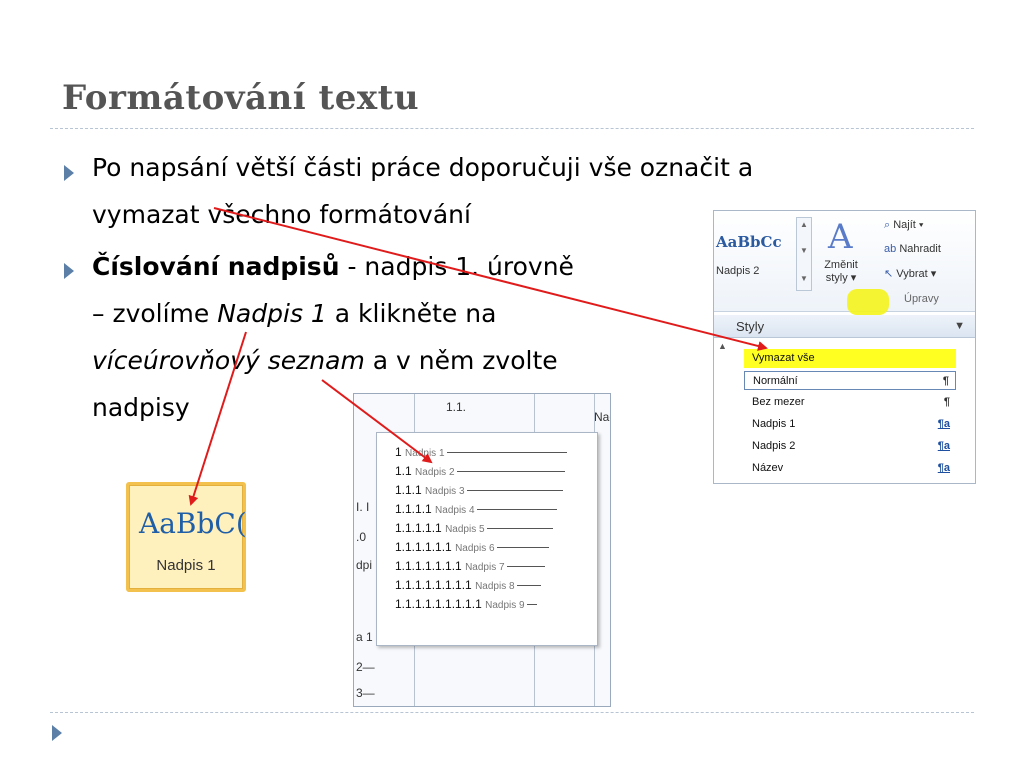 The width and height of the screenshot is (1024, 768). What do you see at coordinates (512, 712) in the screenshot?
I see `footer-divider` at bounding box center [512, 712].